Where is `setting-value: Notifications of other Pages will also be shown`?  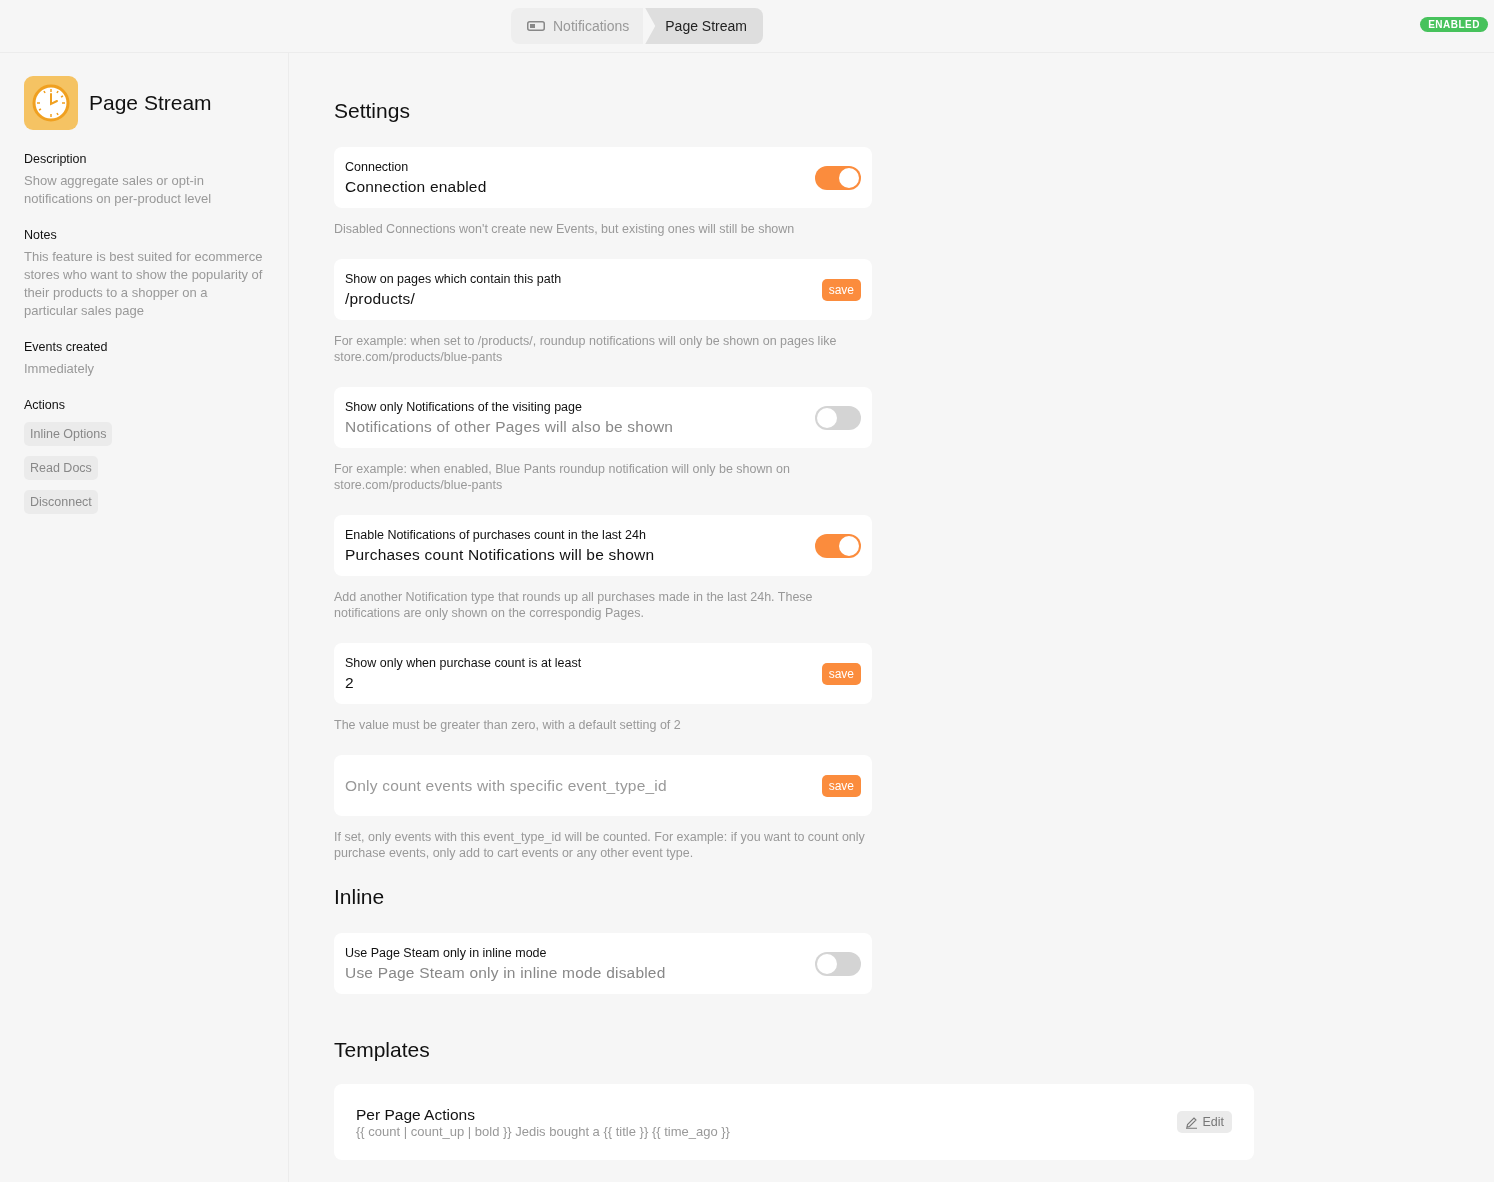
setting-value: Notifications of other Pages will also be shown is located at coordinates (509, 426).